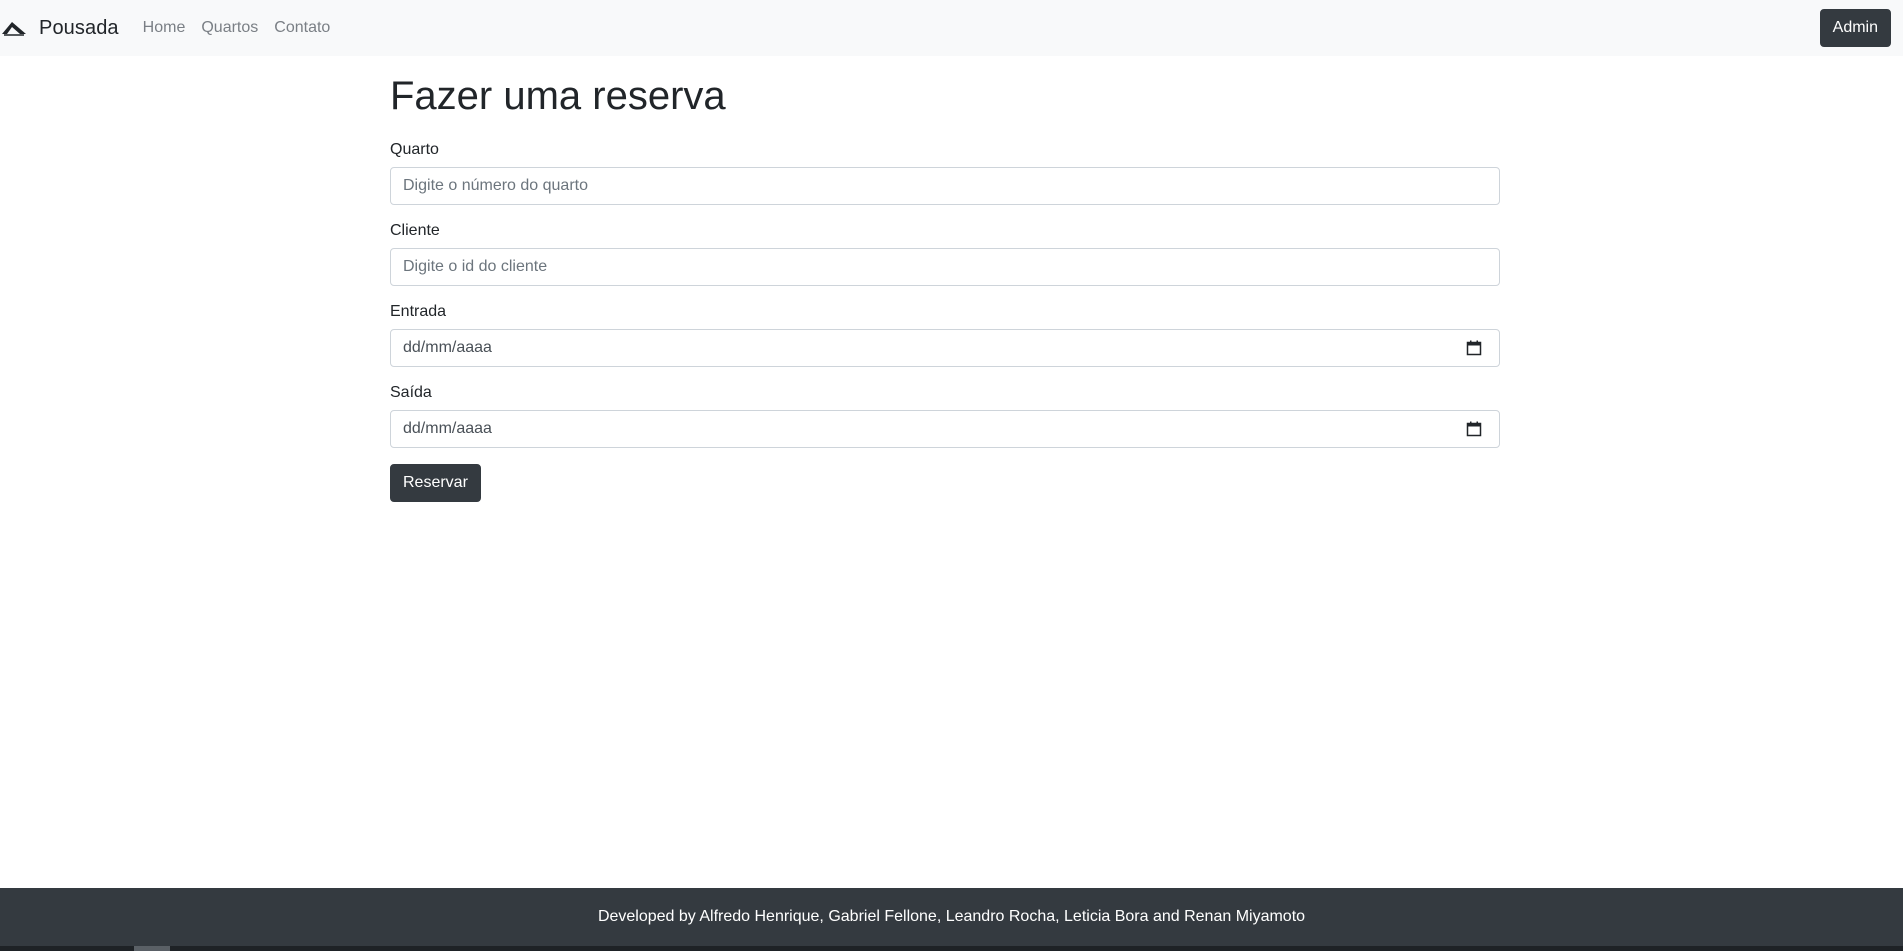  I want to click on nav-links: Home Quartos Contato, so click(245, 28).